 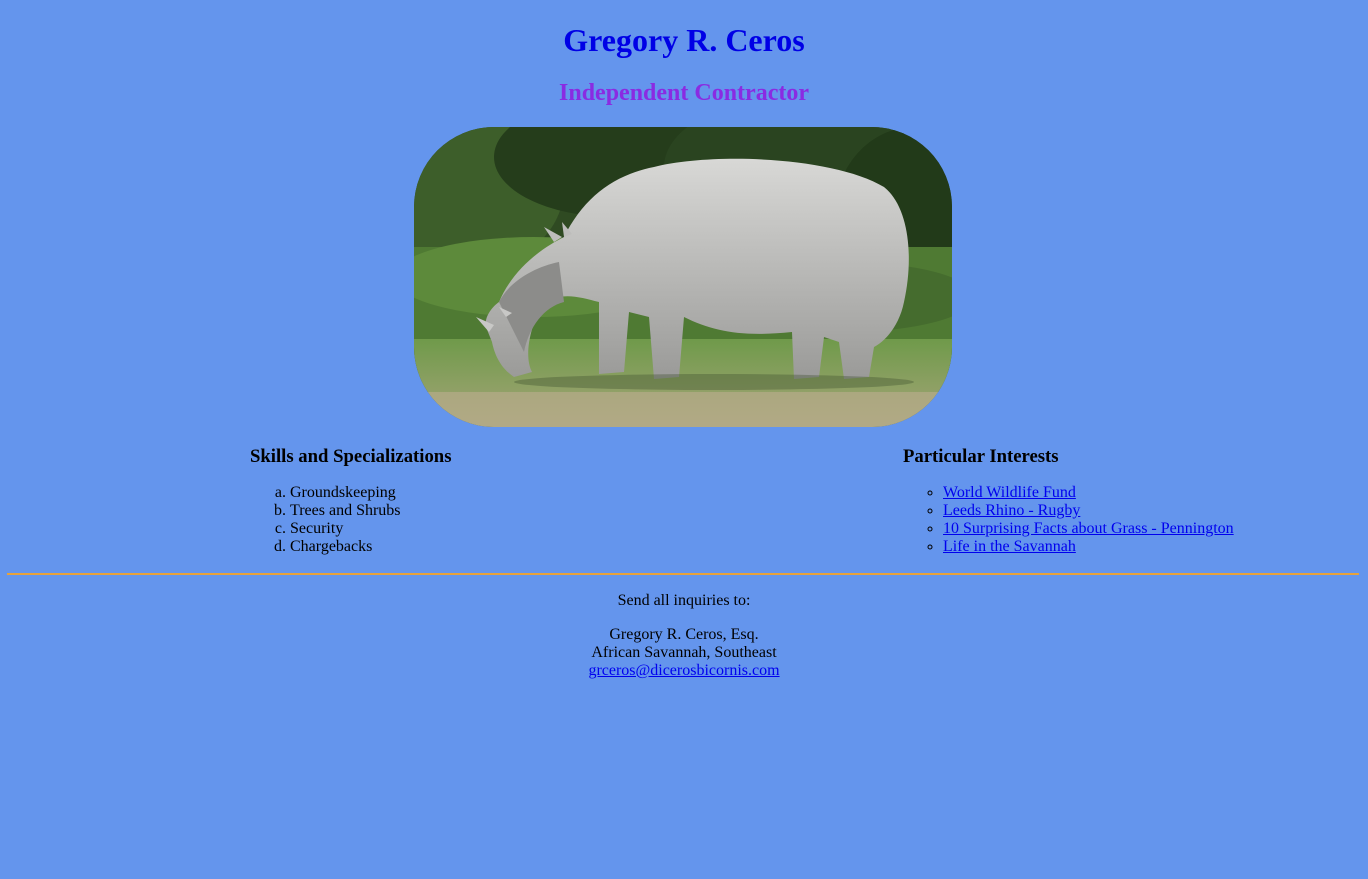 I want to click on list-item: Trees and Shrubs, so click(x=530, y=511).